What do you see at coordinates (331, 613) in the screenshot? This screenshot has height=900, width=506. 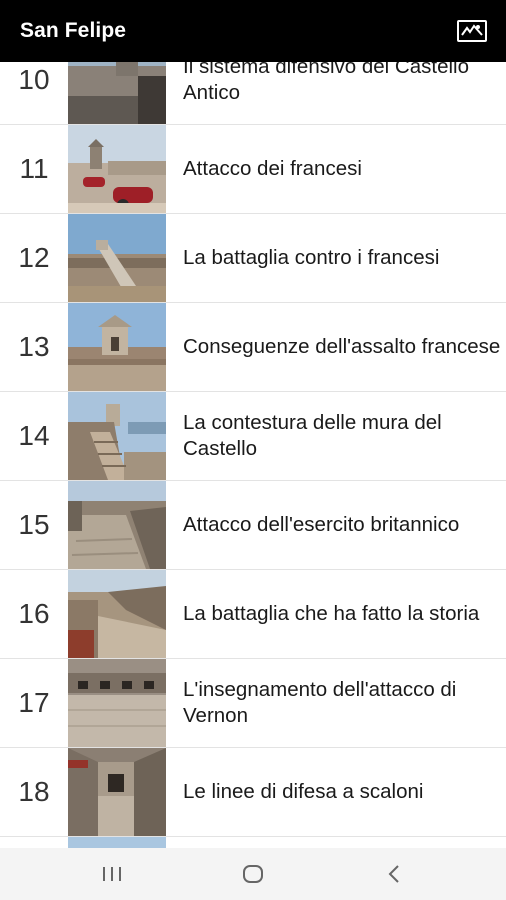 I see `item-title: La battaglia che ha fatto la storia` at bounding box center [331, 613].